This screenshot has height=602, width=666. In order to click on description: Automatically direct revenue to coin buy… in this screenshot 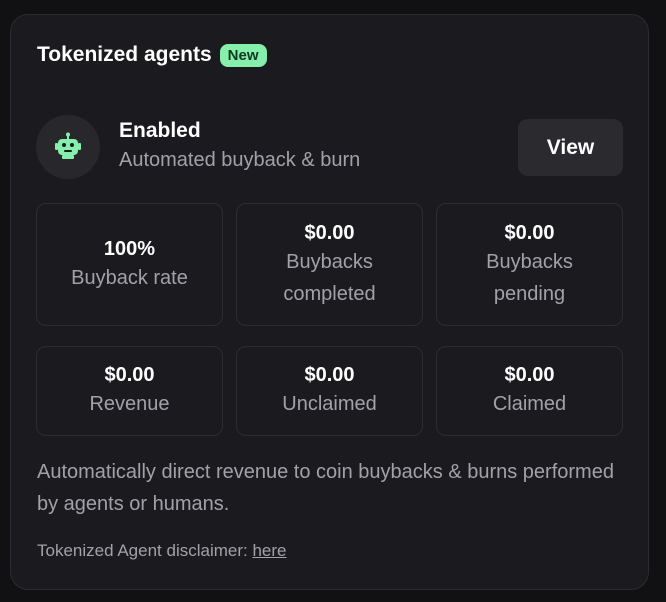, I will do `click(325, 488)`.